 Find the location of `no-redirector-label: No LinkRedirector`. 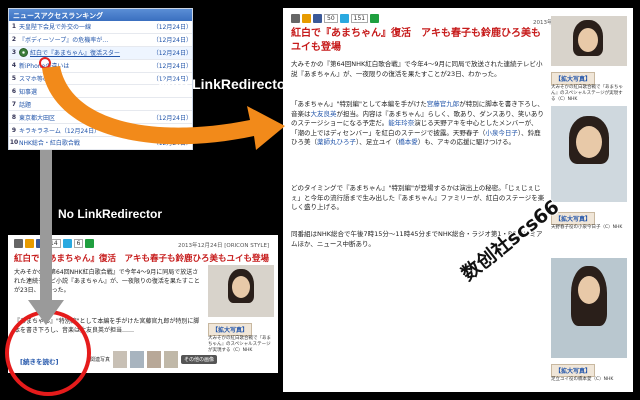

no-redirector-label: No LinkRedirector is located at coordinates (110, 214).